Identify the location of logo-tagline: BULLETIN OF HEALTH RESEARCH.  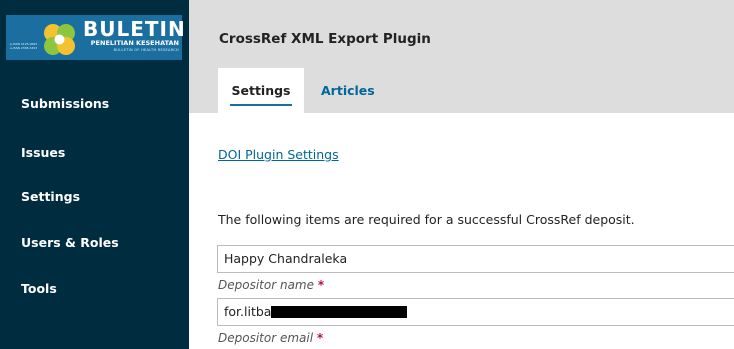
(146, 50).